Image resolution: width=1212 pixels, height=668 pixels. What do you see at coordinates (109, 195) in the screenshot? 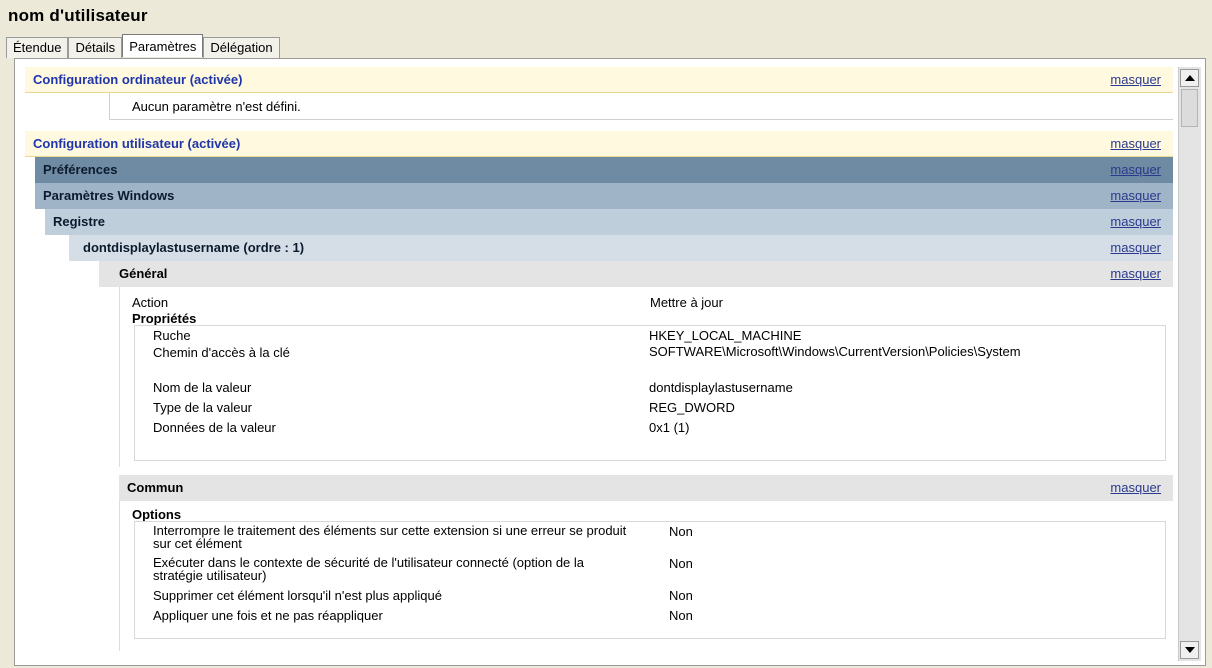
I see `windows-settings-title: Paramètres Windows` at bounding box center [109, 195].